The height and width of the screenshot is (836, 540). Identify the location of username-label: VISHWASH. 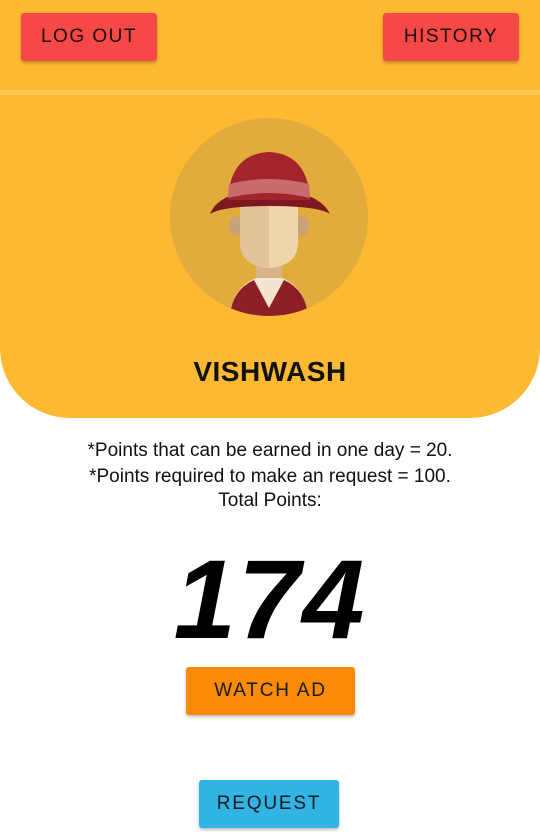
(270, 371).